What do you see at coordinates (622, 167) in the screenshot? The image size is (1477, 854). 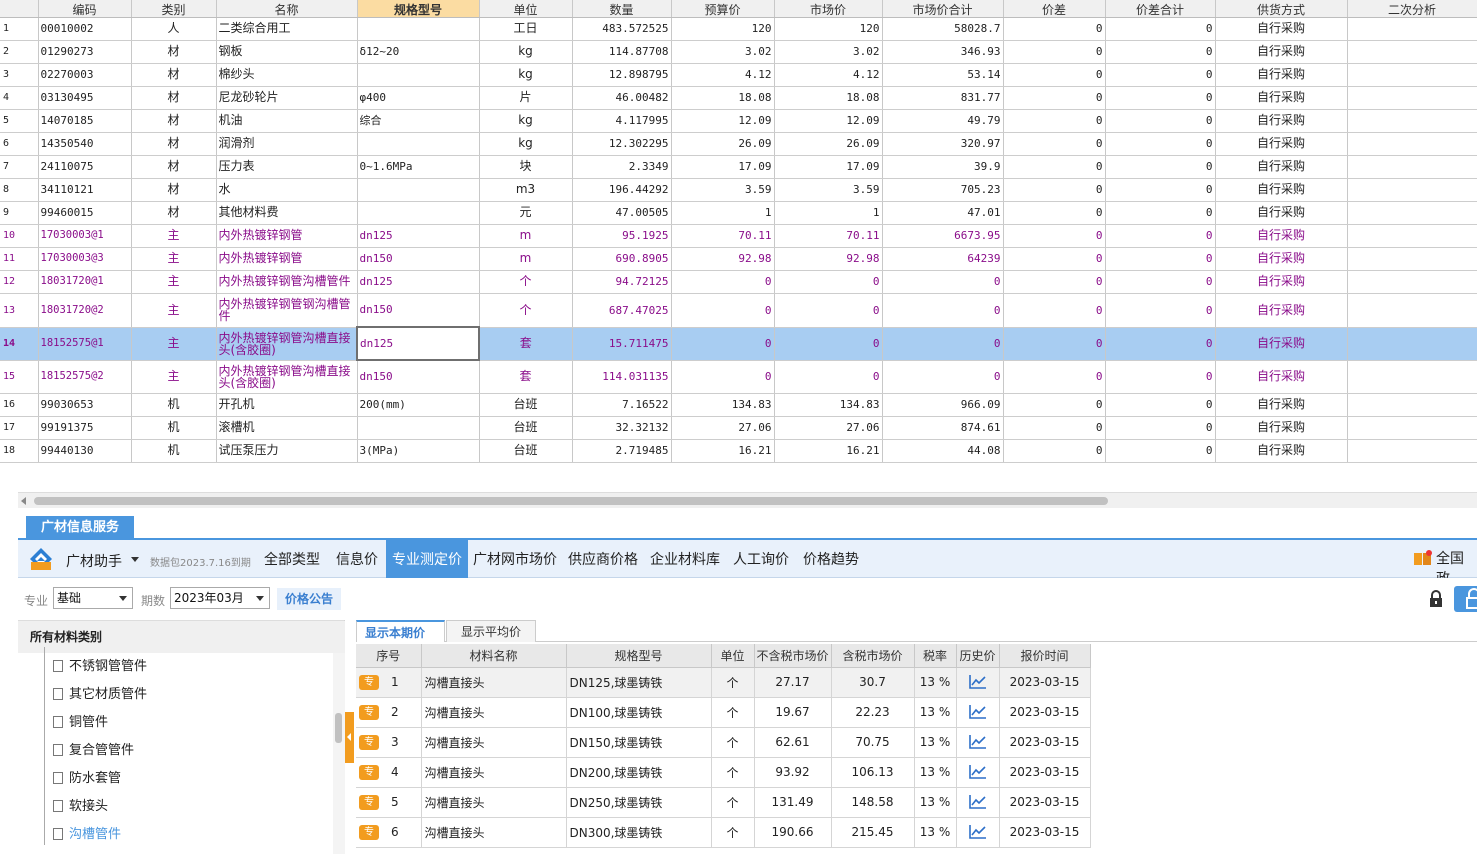 I see `quantity-cell: 2.3349` at bounding box center [622, 167].